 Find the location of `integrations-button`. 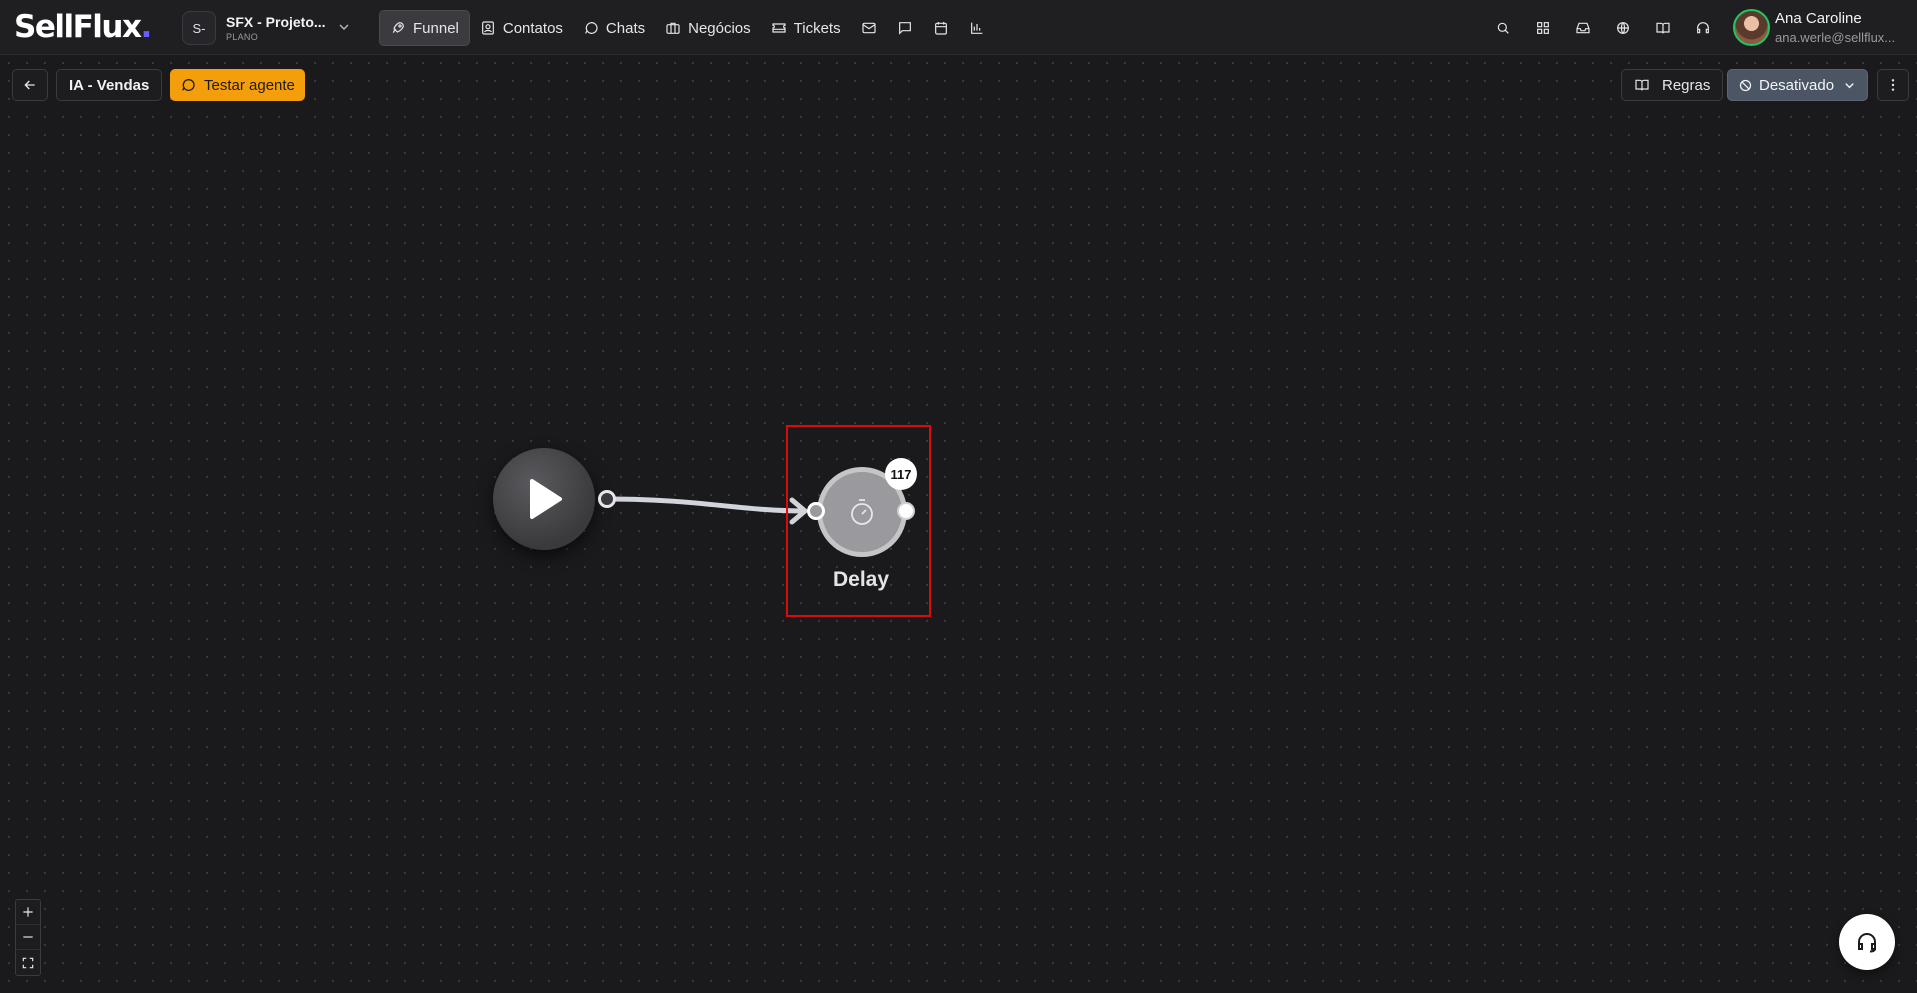

integrations-button is located at coordinates (1623, 28).